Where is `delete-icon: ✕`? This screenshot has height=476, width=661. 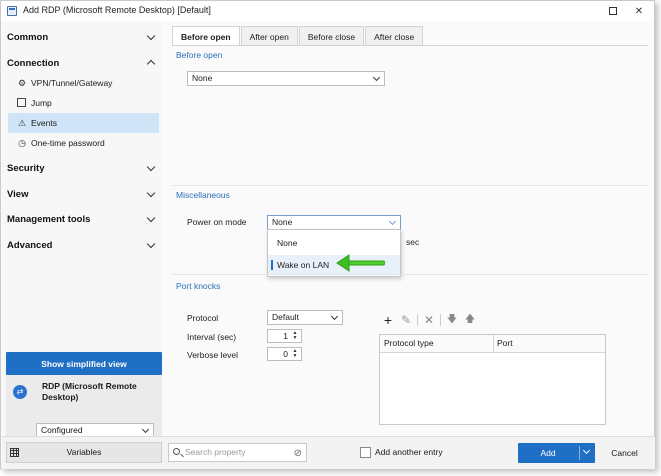
delete-icon: ✕ is located at coordinates (429, 320).